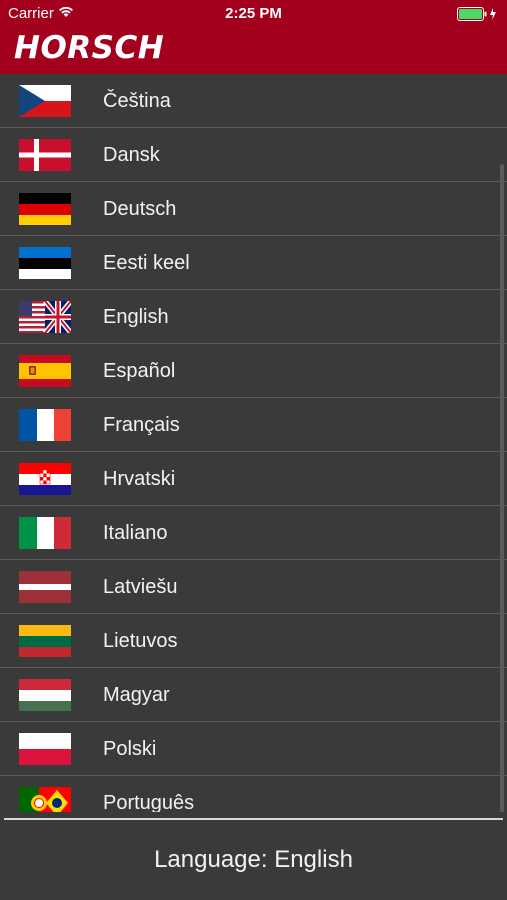 Image resolution: width=507 pixels, height=900 pixels. What do you see at coordinates (45, 749) in the screenshot?
I see `polish-flag-icon` at bounding box center [45, 749].